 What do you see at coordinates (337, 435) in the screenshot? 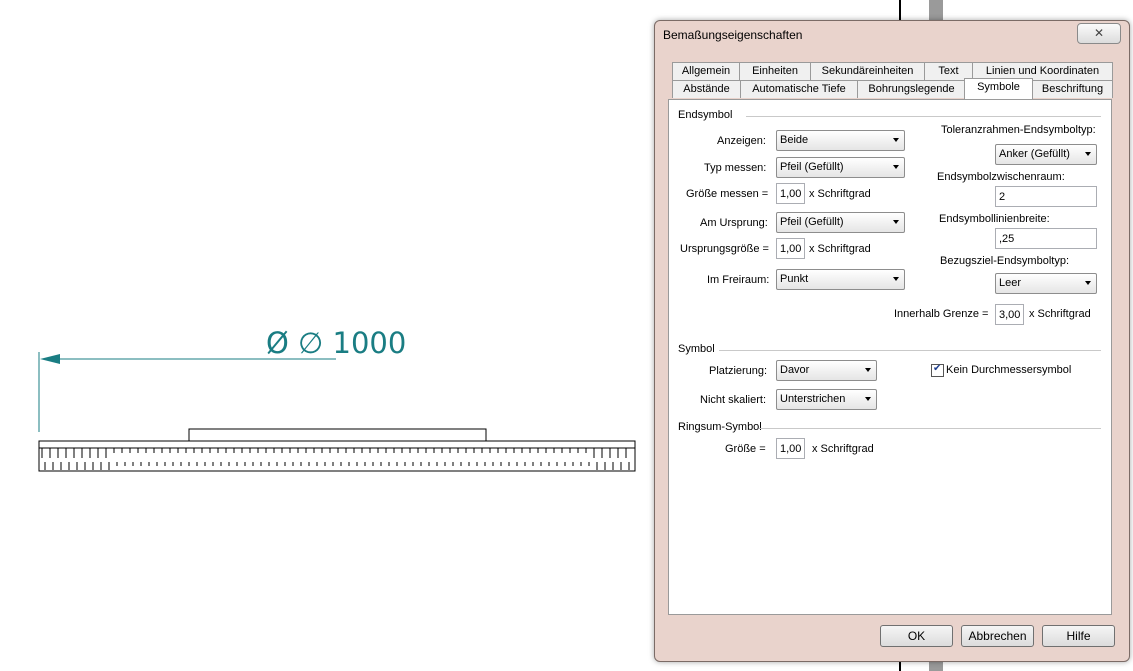
I see `part-step` at bounding box center [337, 435].